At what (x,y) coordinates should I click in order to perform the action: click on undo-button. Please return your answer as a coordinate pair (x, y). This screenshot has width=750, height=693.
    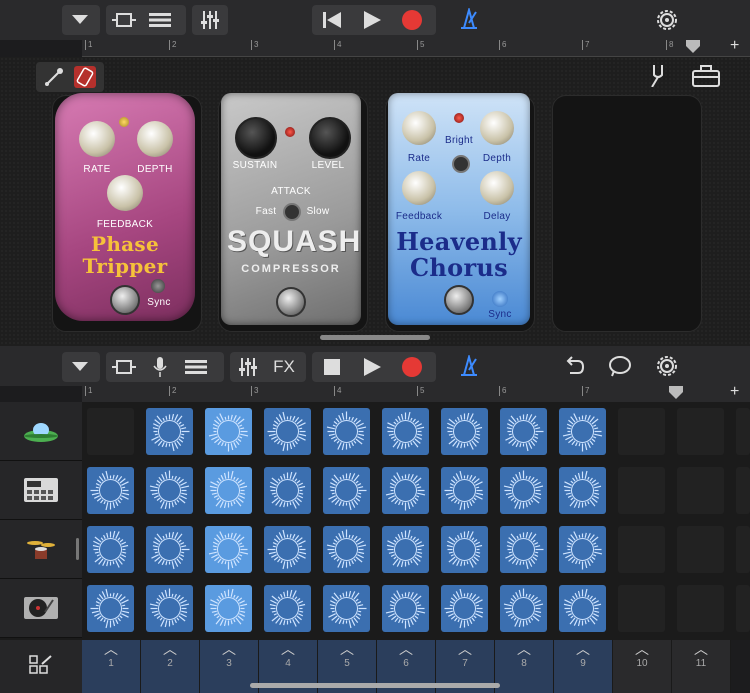
    Looking at the image, I should click on (573, 368).